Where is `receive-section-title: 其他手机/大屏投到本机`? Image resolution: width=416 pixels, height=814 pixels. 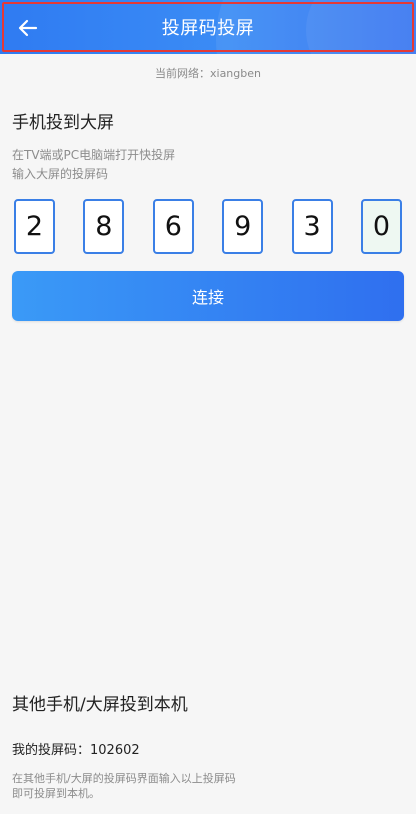 receive-section-title: 其他手机/大屏投到本机 is located at coordinates (100, 705).